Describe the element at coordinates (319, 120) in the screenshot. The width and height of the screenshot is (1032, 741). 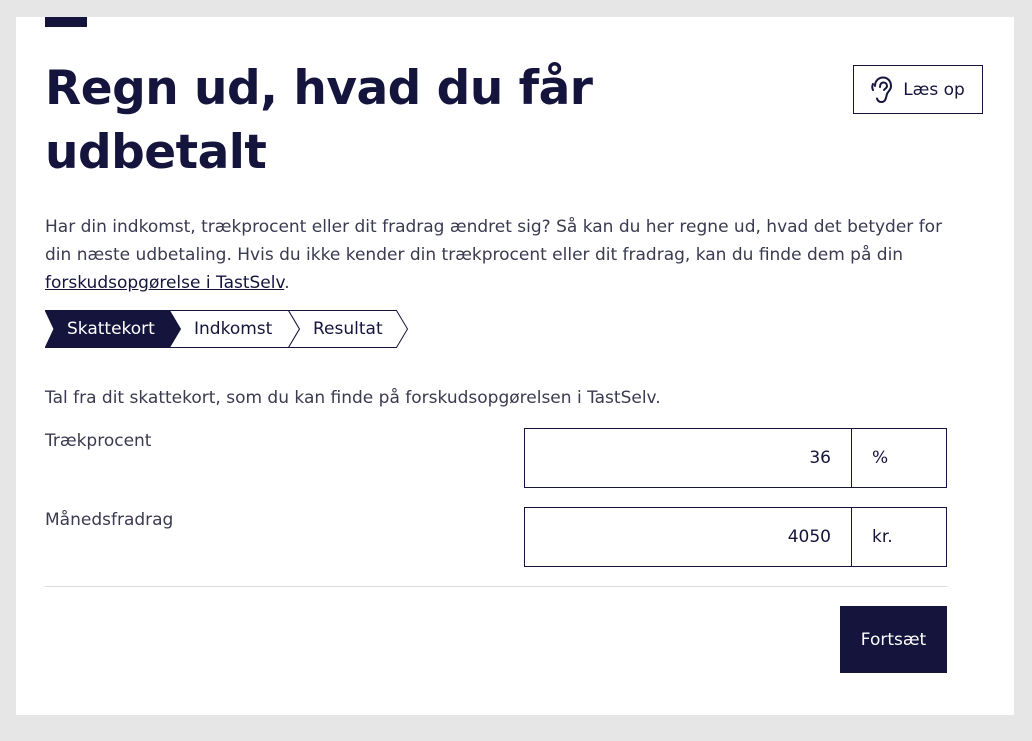
I see `page-title: Regn ud, hvad du får udbetalt` at that location.